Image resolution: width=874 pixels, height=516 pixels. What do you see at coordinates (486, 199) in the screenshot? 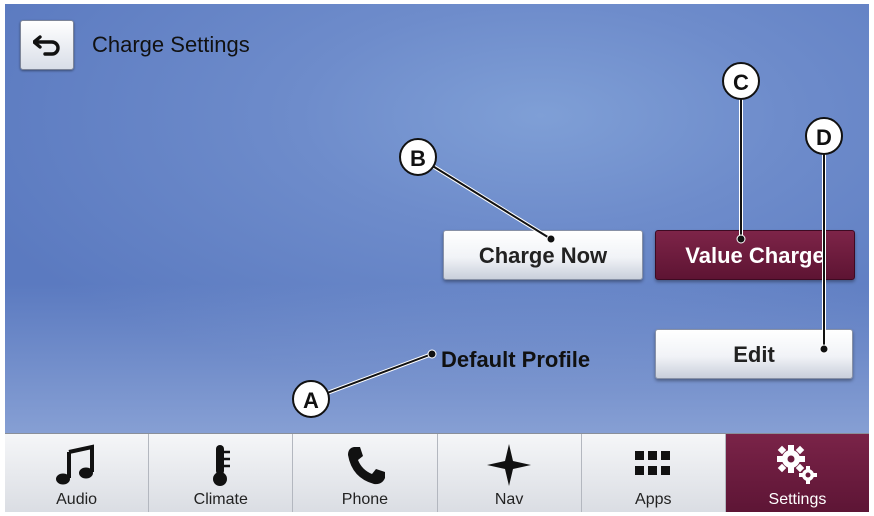
I see `callout-line-b` at bounding box center [486, 199].